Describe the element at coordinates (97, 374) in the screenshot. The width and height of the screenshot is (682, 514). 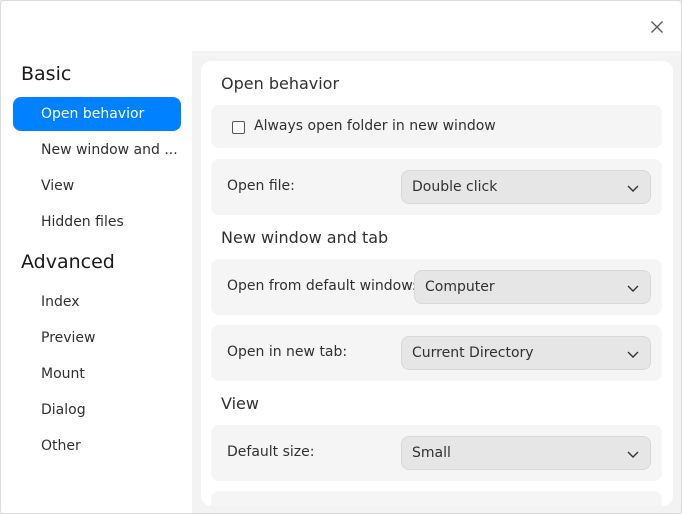
I see `sidebar-item-mount: Mount` at that location.